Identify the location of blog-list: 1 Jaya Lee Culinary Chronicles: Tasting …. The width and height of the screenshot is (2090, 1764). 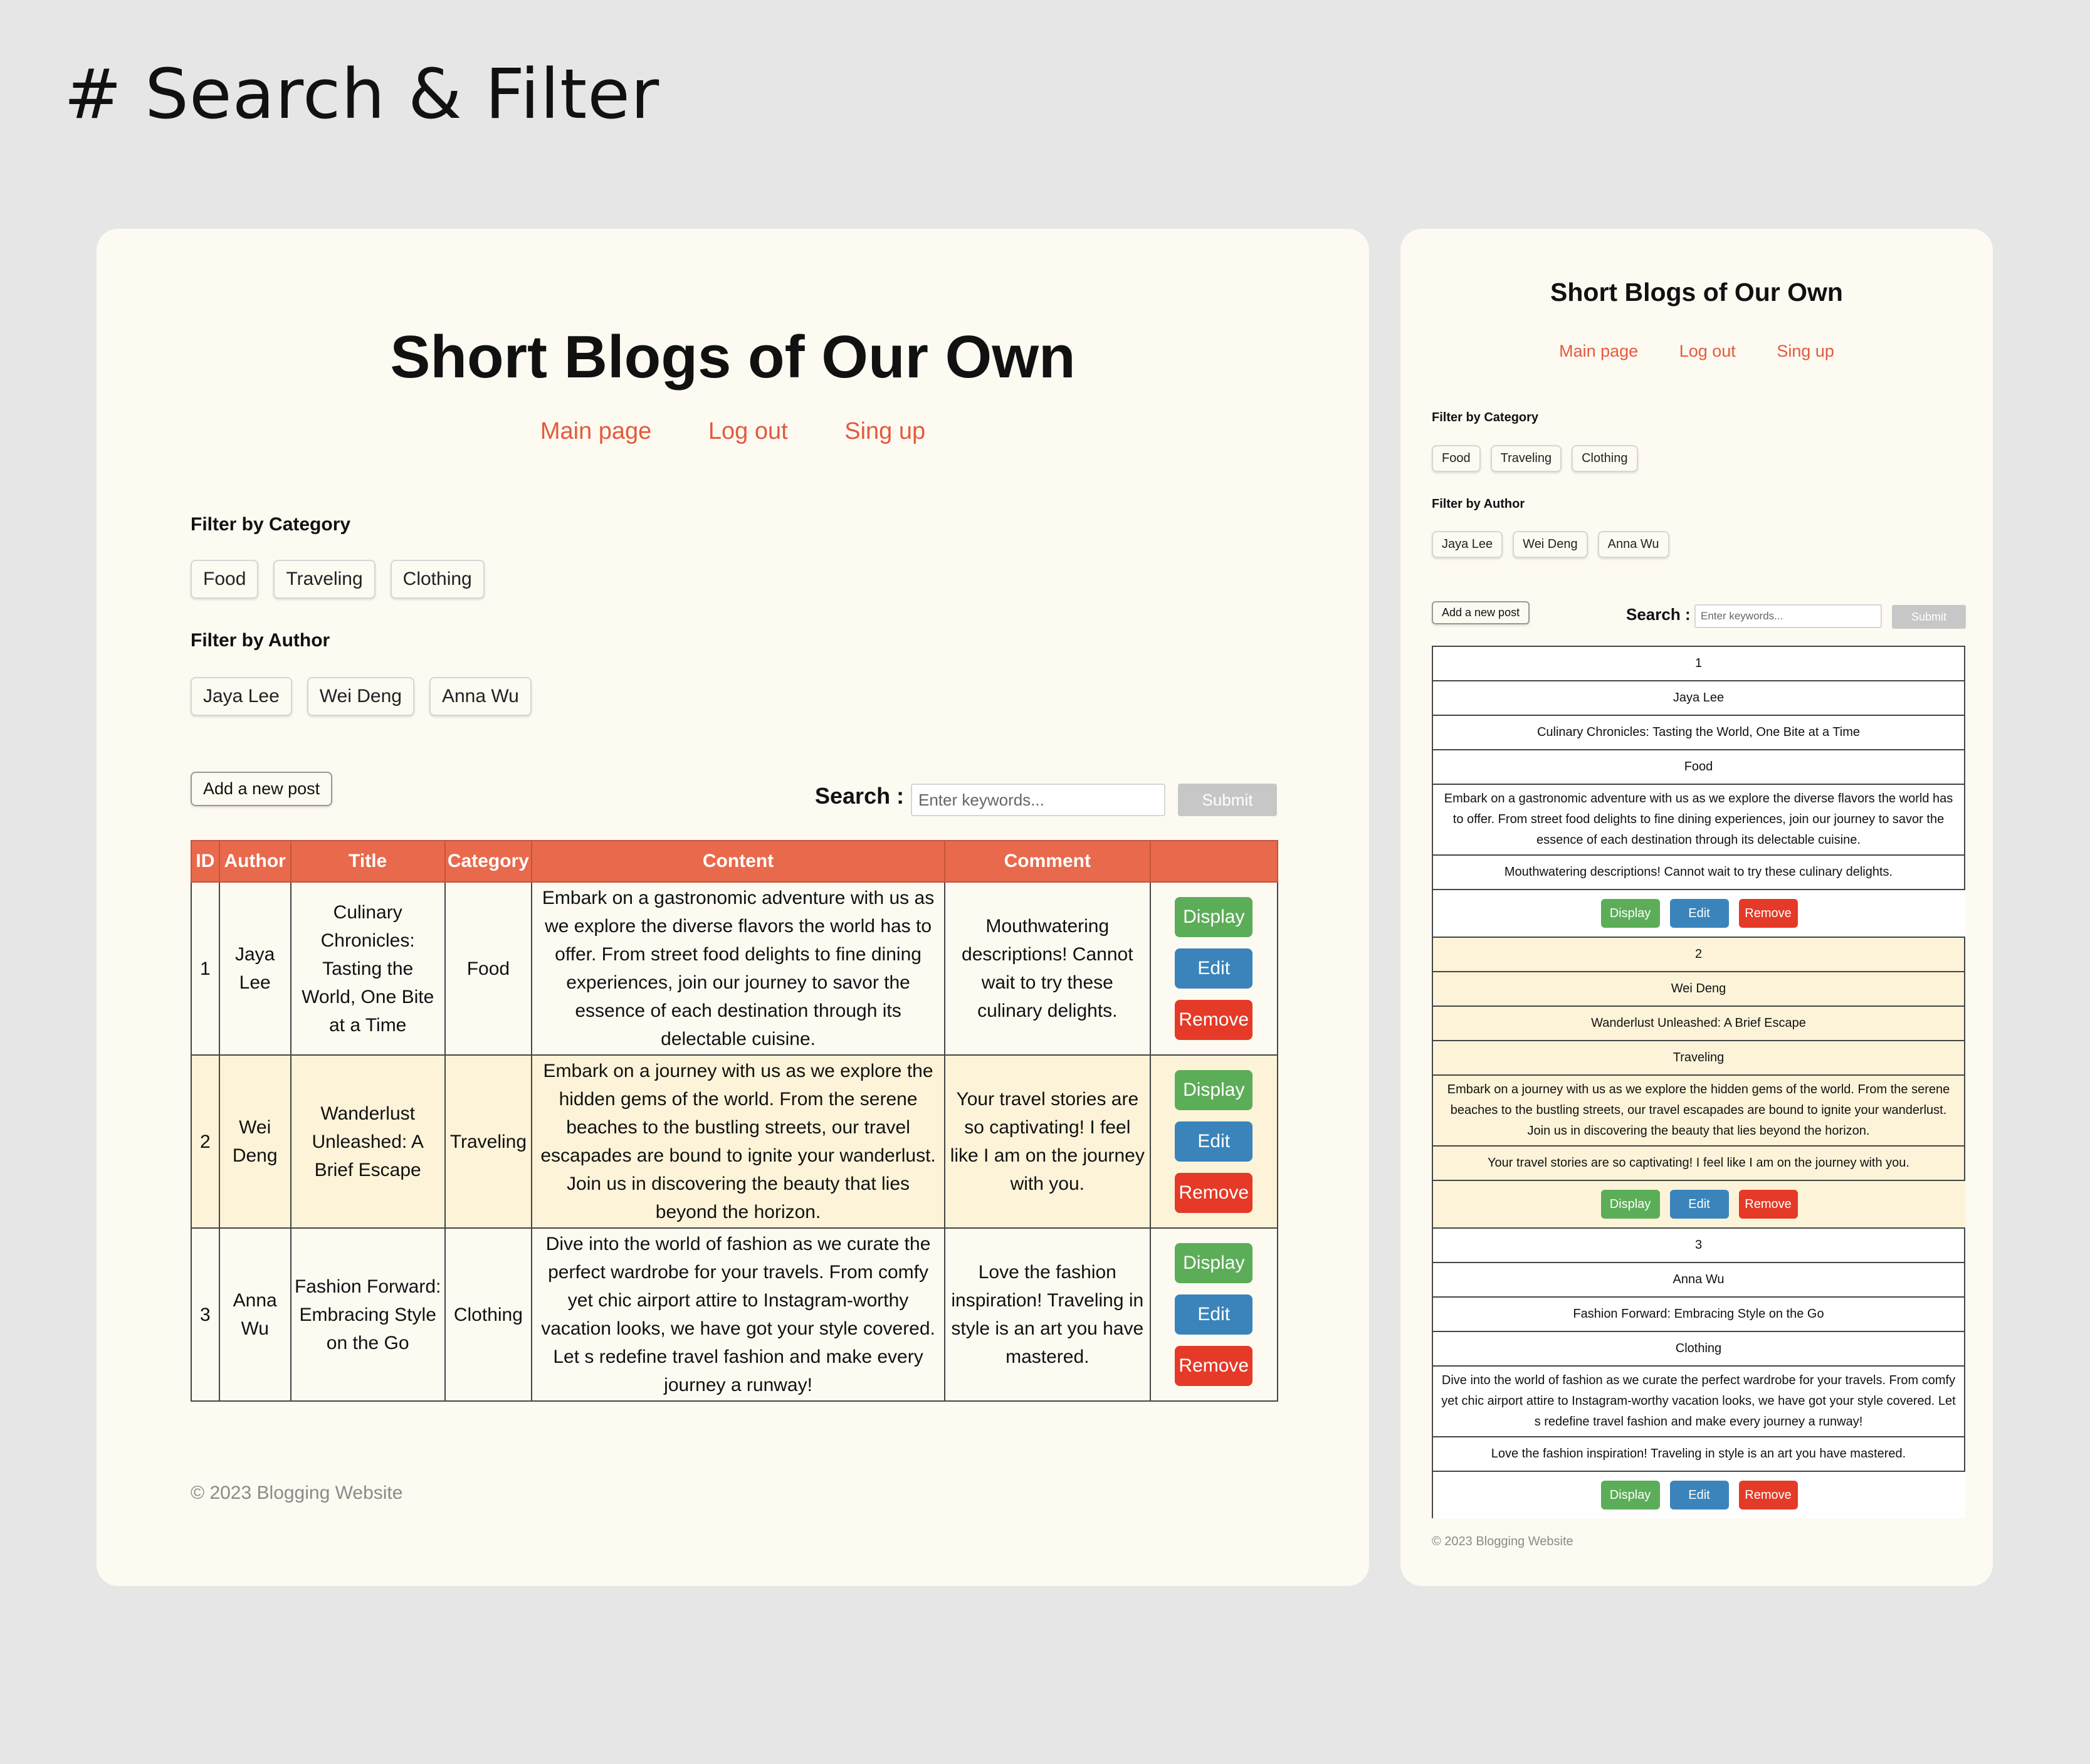
(1698, 1082).